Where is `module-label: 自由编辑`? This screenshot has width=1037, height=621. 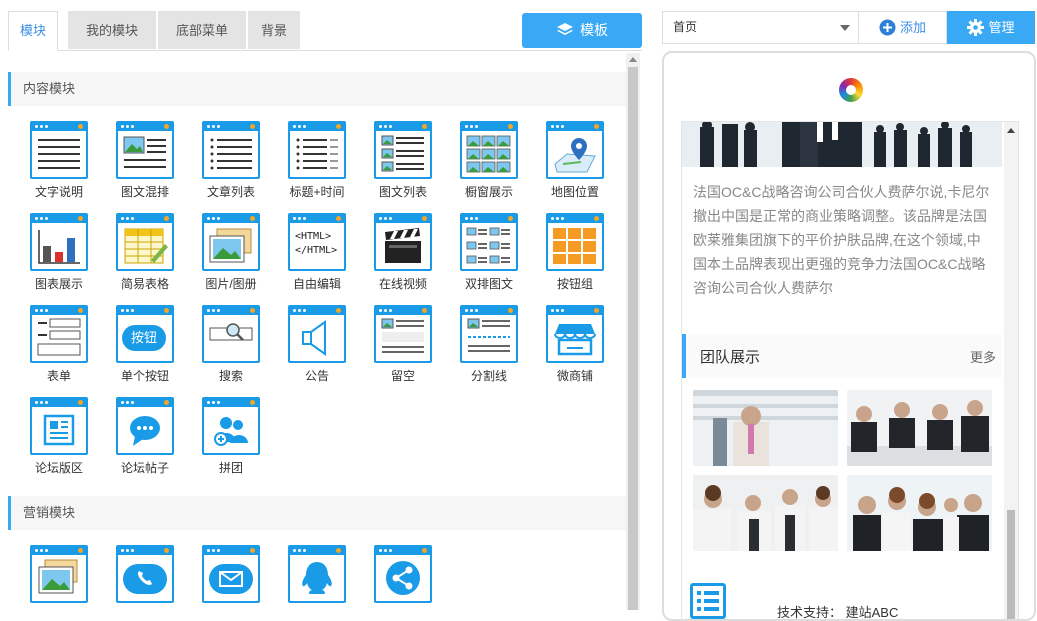
module-label: 自由编辑 is located at coordinates (316, 284).